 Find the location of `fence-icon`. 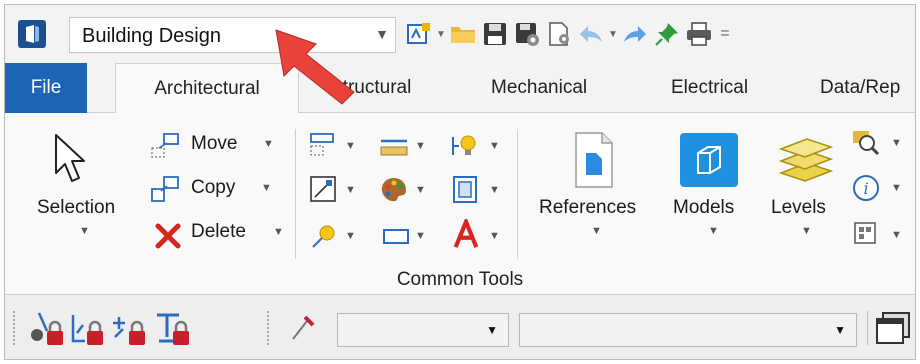

fence-icon is located at coordinates (466, 190).